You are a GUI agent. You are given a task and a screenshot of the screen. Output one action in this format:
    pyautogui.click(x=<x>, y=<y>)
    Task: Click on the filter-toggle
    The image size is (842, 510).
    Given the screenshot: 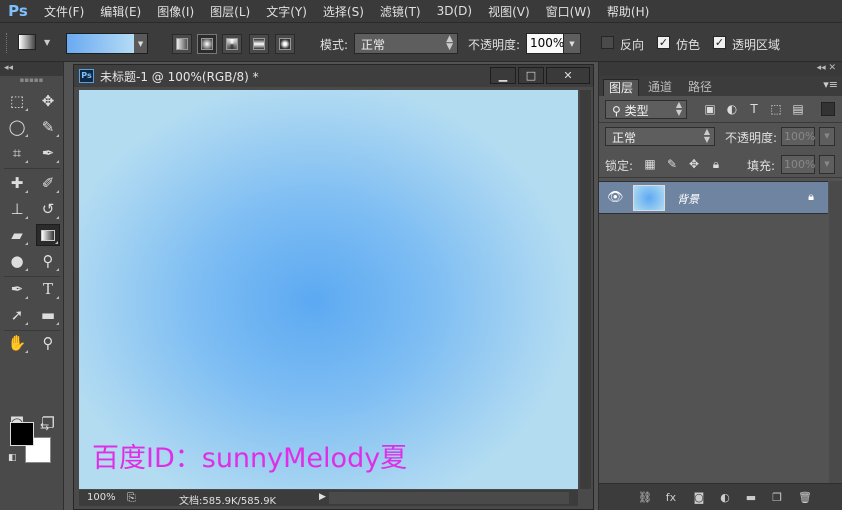 What is the action you would take?
    pyautogui.click(x=828, y=109)
    